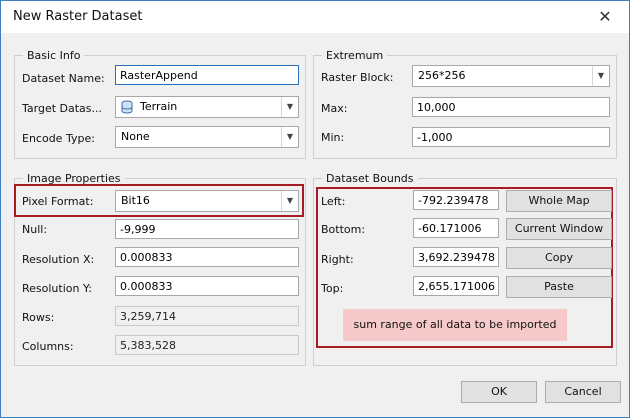  I want to click on raster-block-value: 256*256, so click(442, 75).